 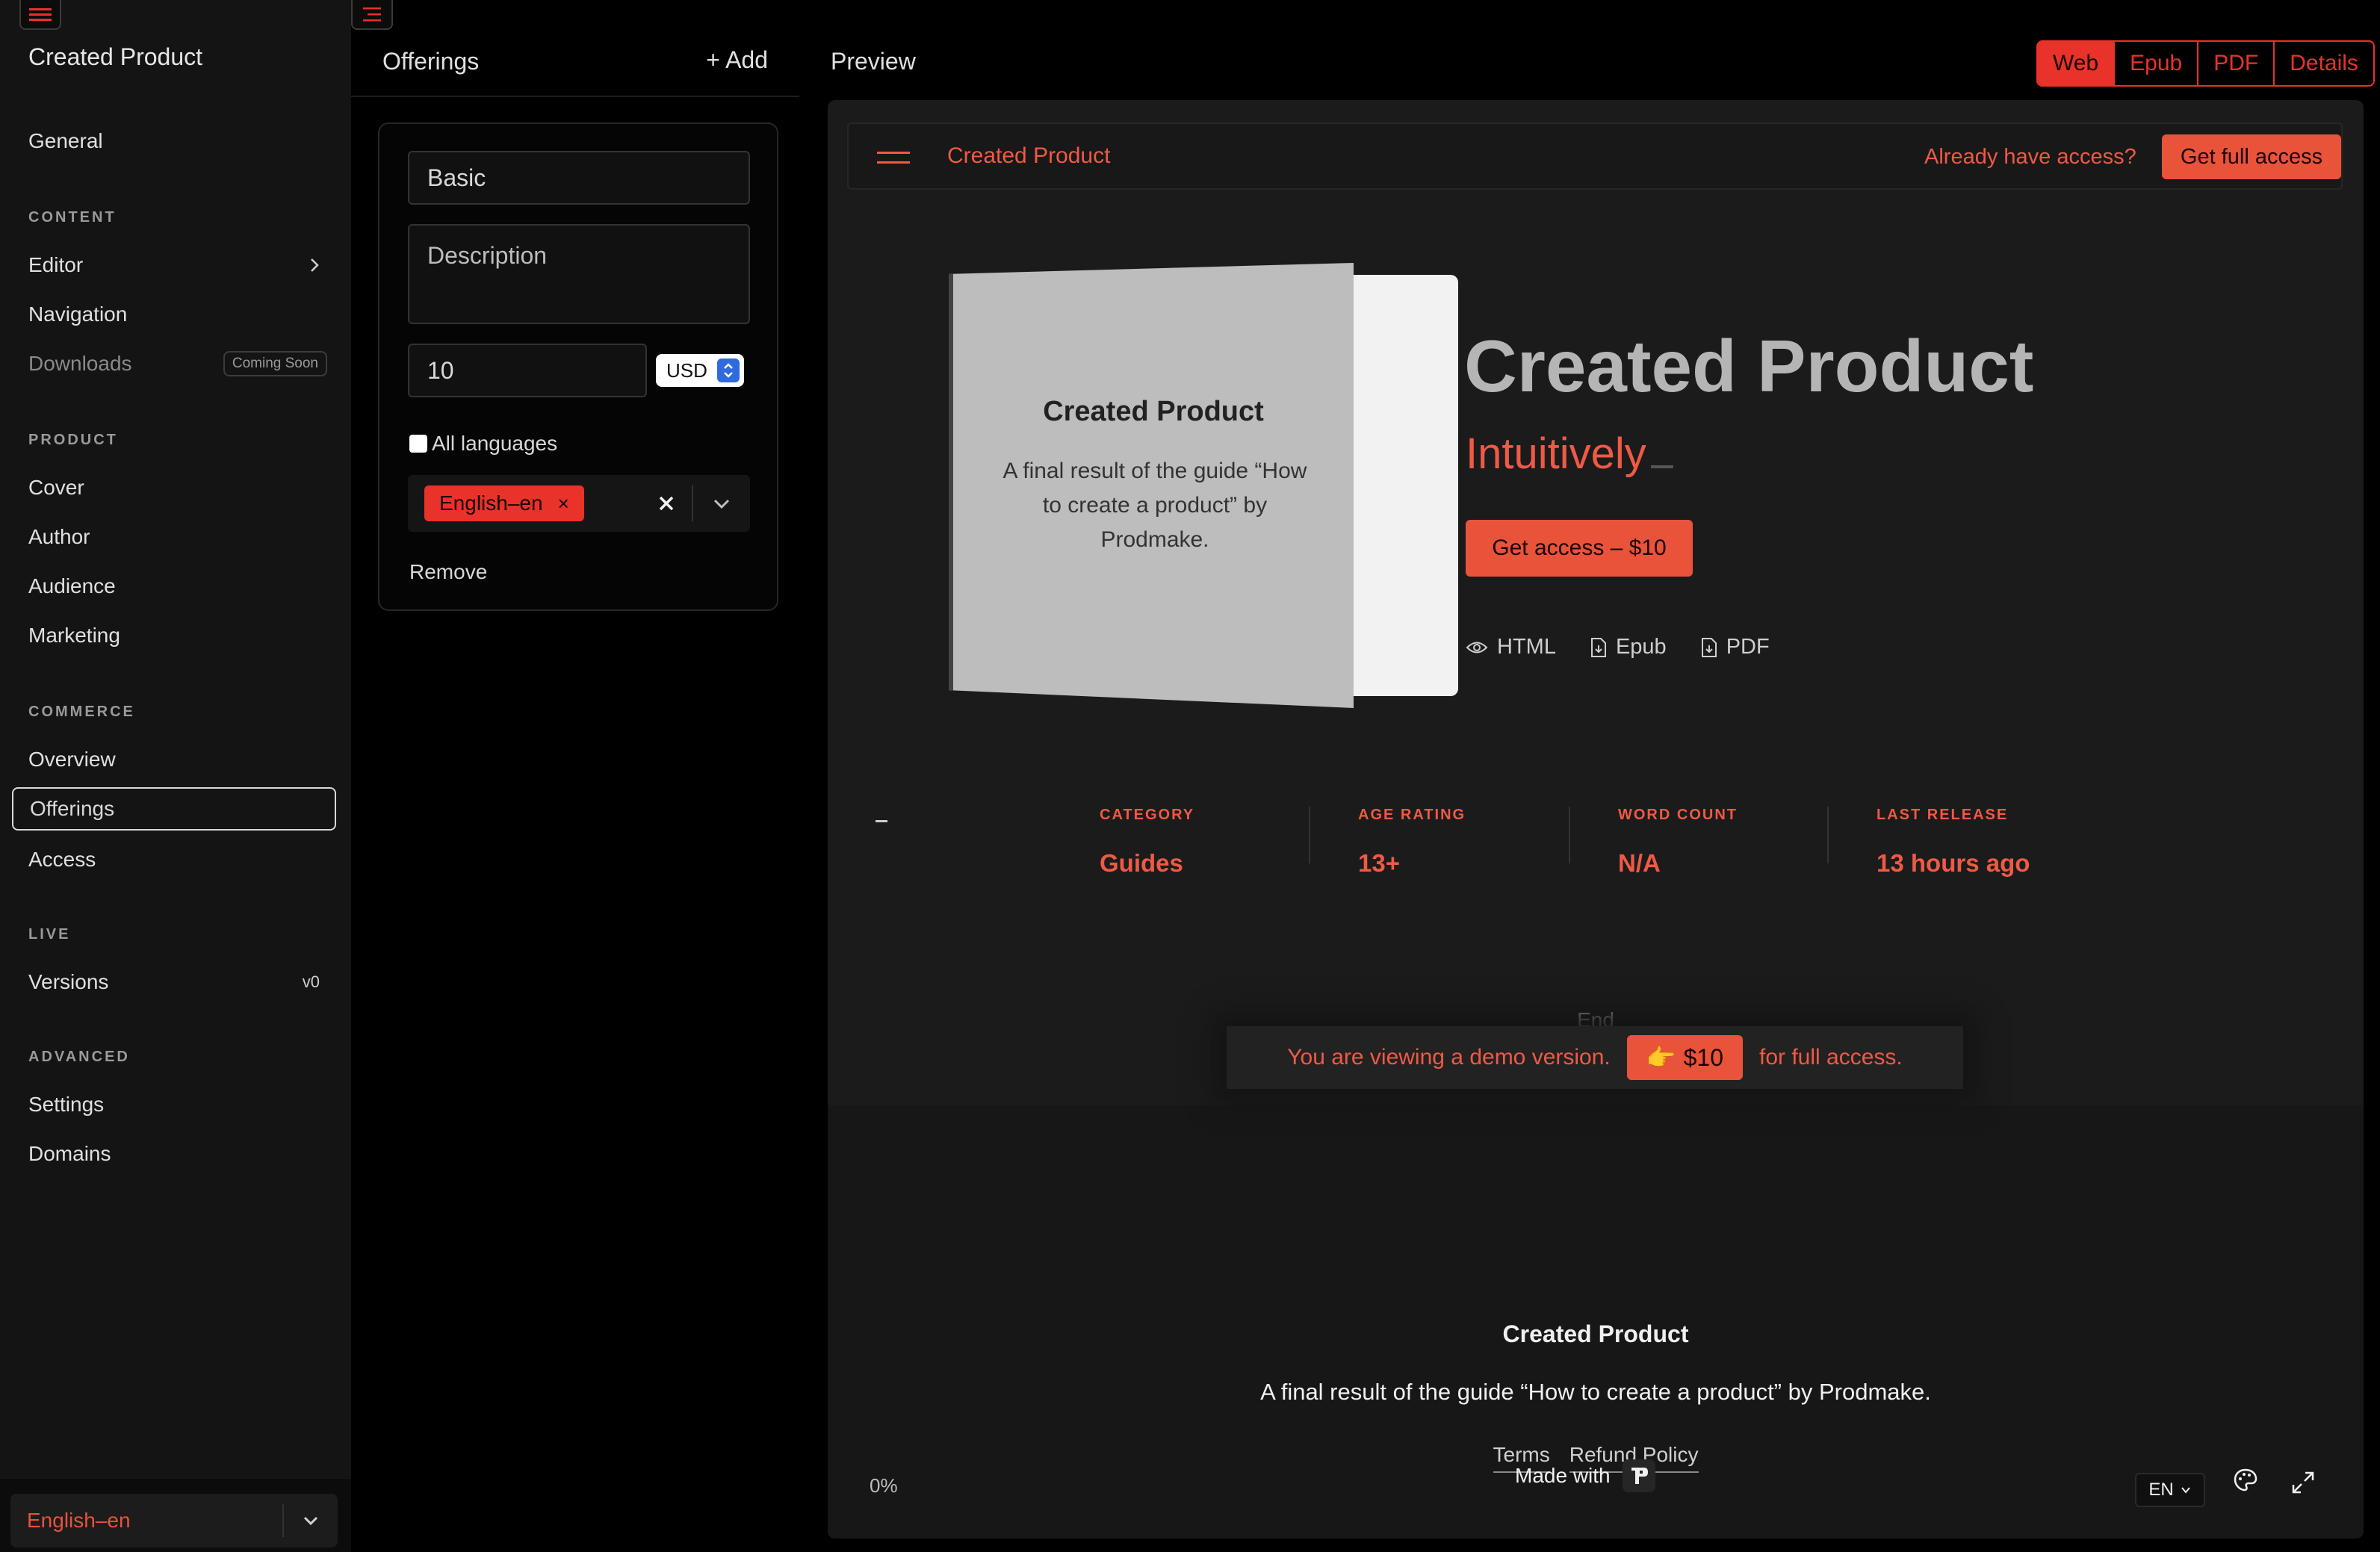 What do you see at coordinates (579, 178) in the screenshot?
I see `offering-name-input: Basic` at bounding box center [579, 178].